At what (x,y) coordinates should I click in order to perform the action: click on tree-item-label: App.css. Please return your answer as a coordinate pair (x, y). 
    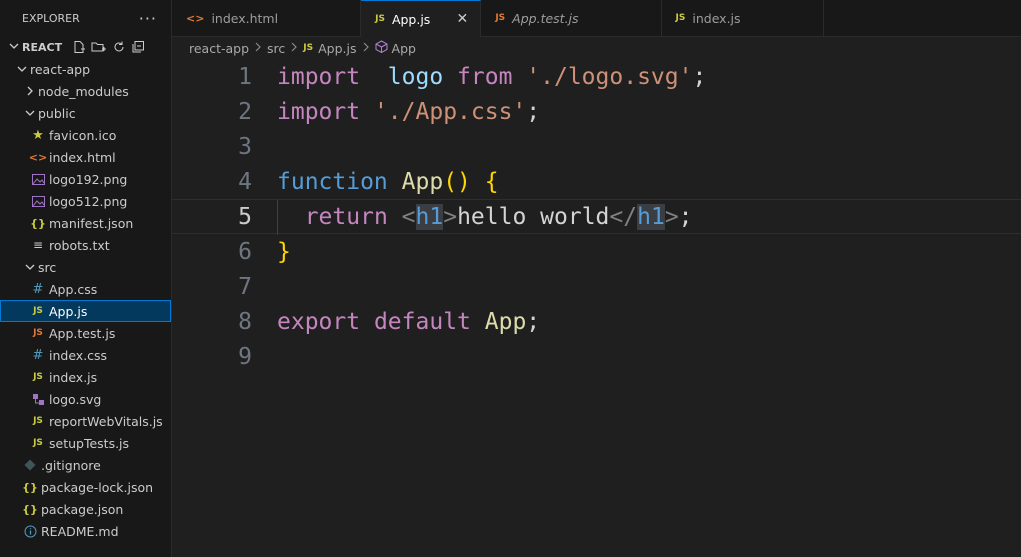
    Looking at the image, I should click on (73, 289).